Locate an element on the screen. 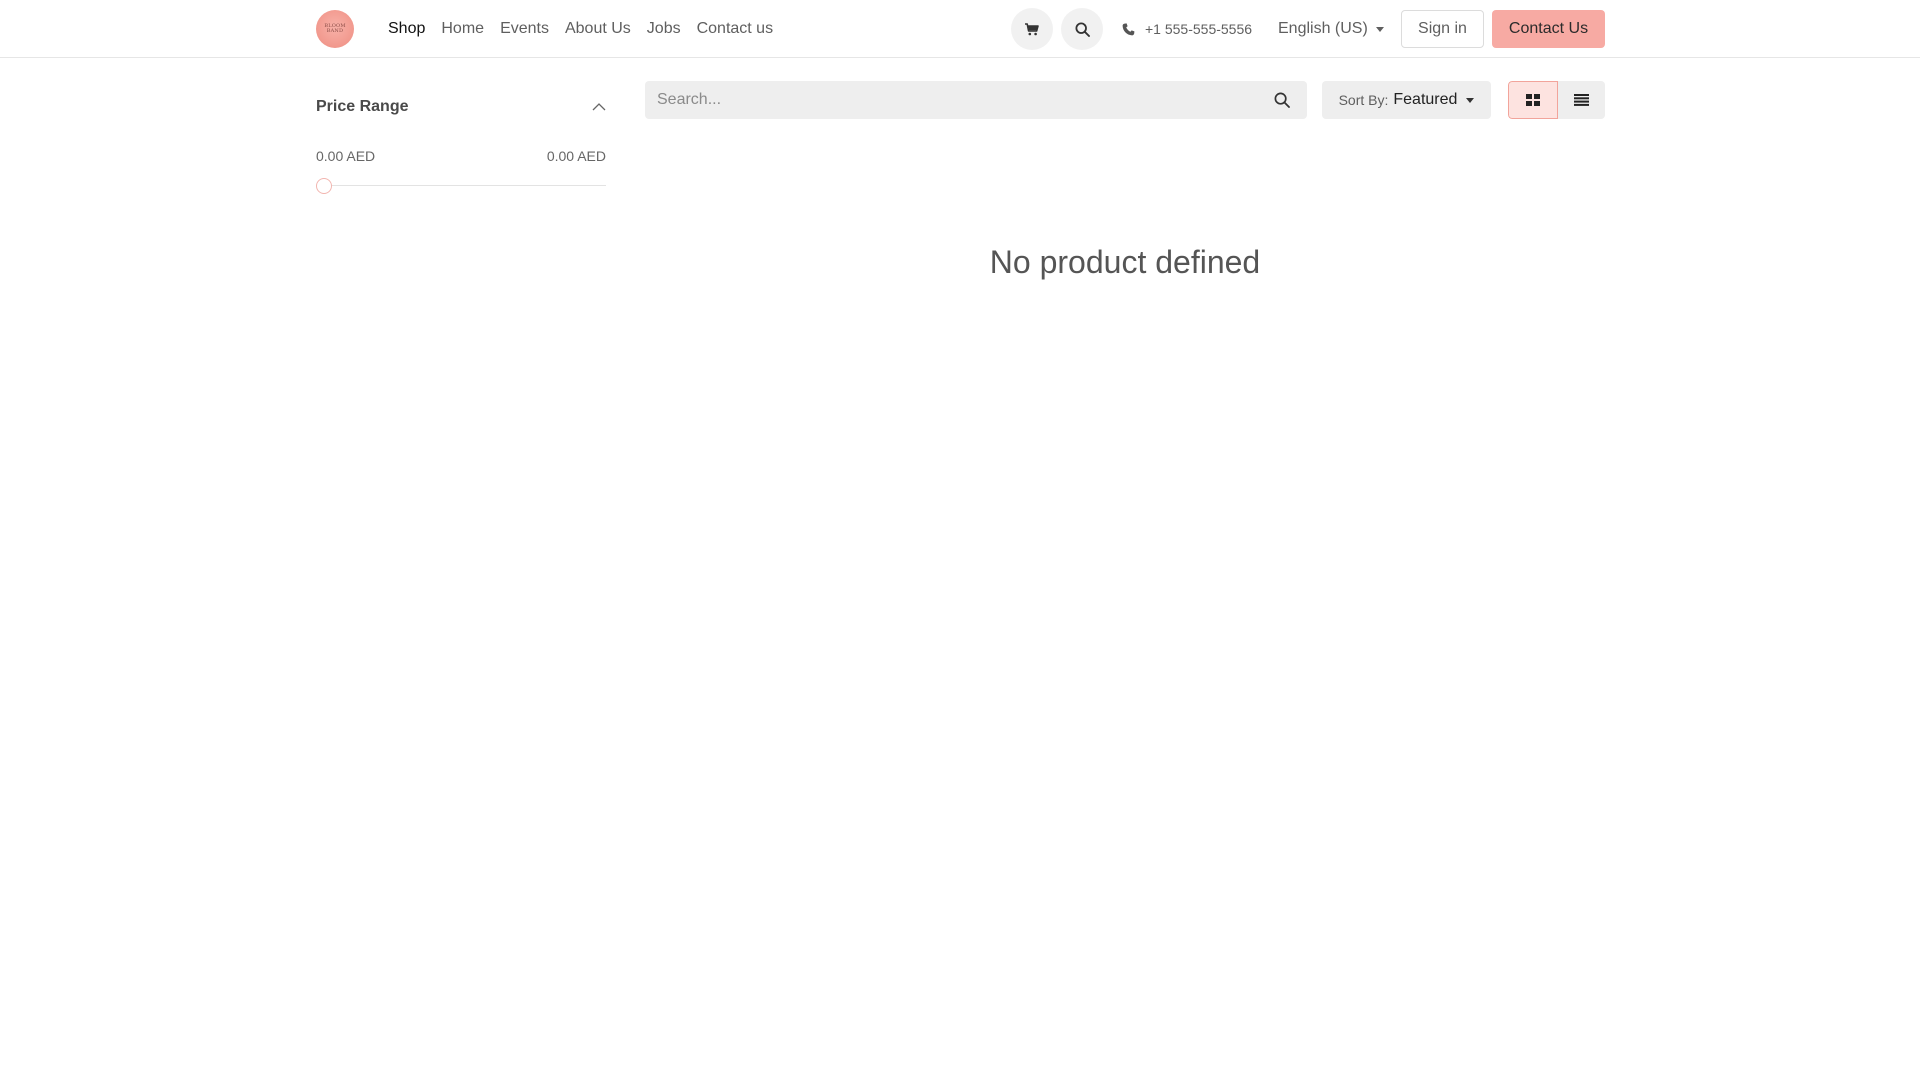 The height and width of the screenshot is (1080, 1920). grid-view-button is located at coordinates (1533, 100).